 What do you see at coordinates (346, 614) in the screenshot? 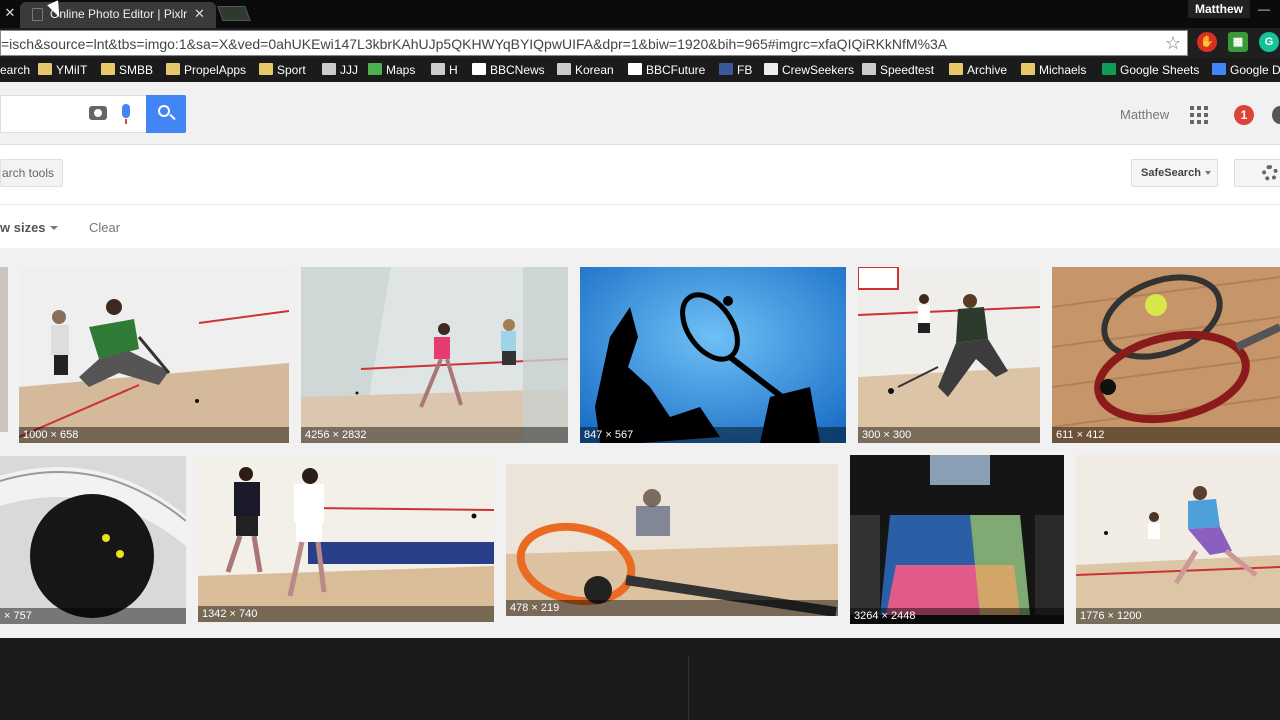
I see `image-dimensions: 1342 × 740` at bounding box center [346, 614].